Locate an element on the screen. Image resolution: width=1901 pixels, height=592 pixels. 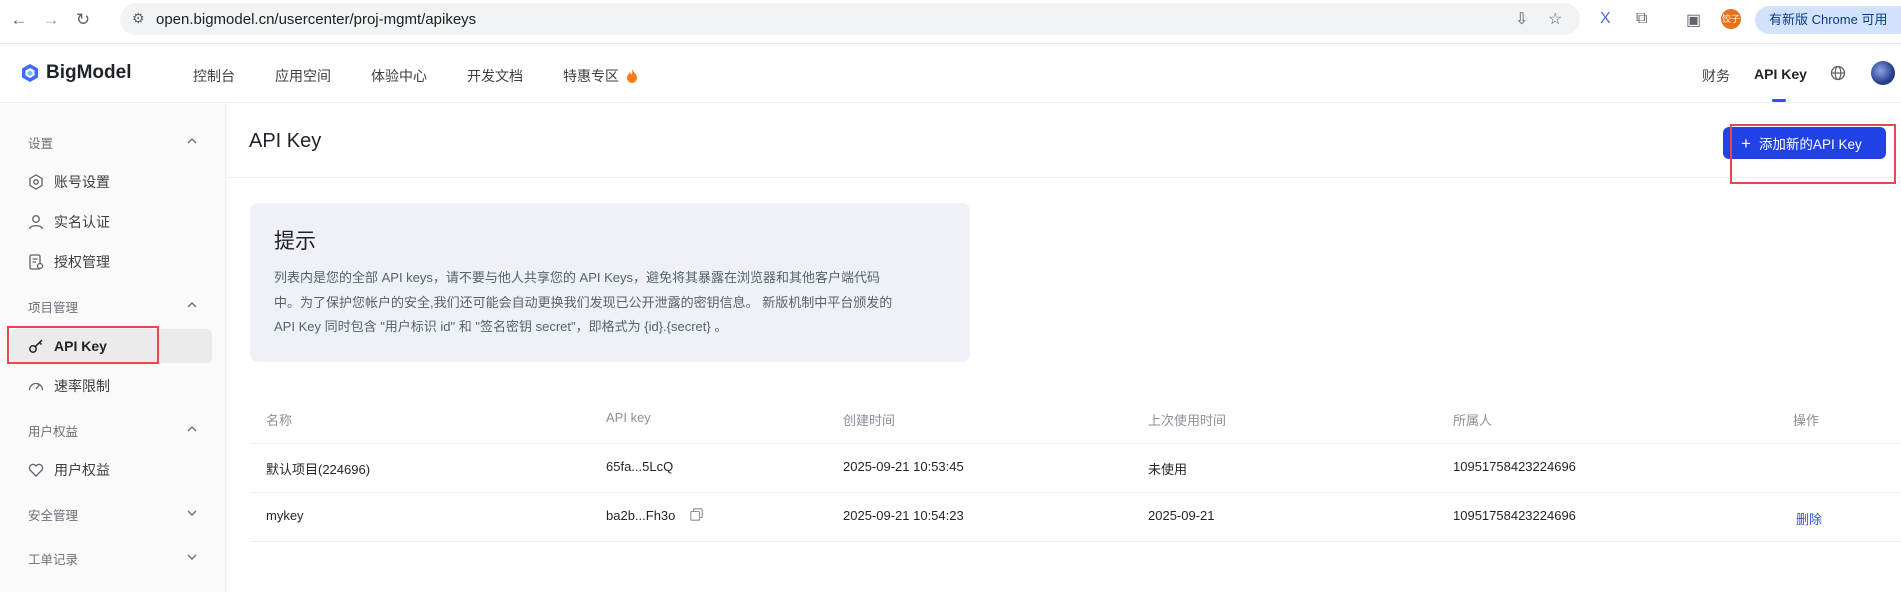
brand-name: BigModel is located at coordinates (89, 72).